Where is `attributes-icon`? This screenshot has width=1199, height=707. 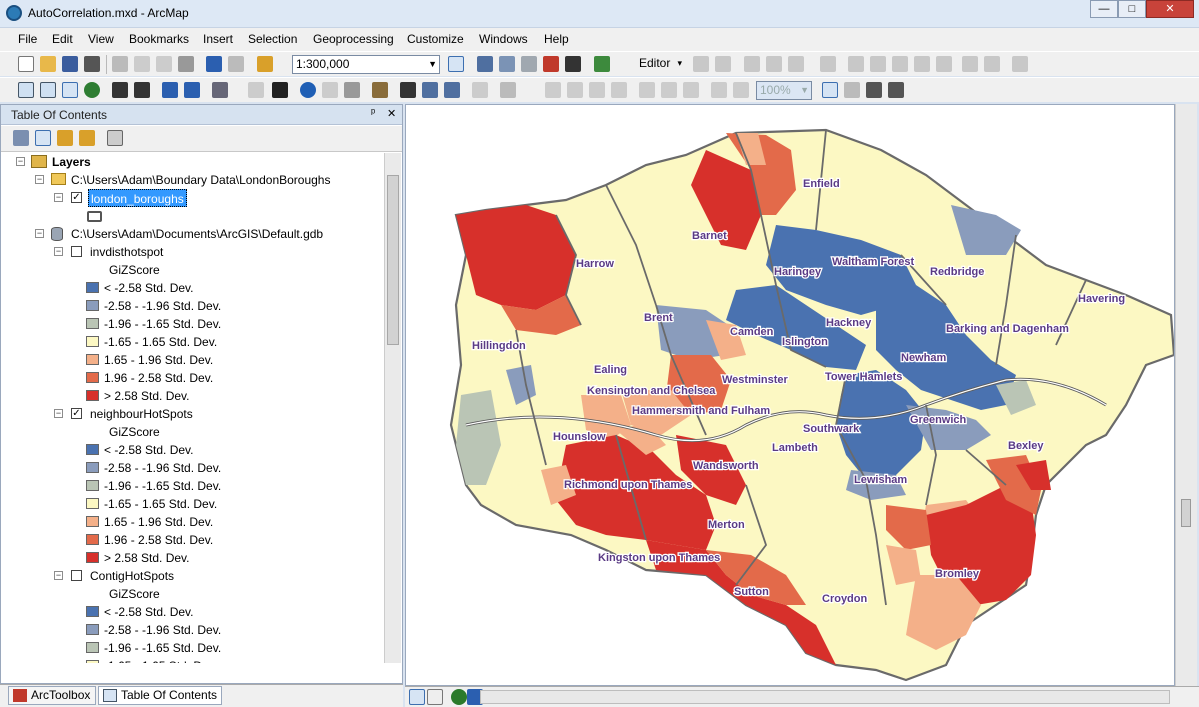
attributes-icon is located at coordinates (970, 64).